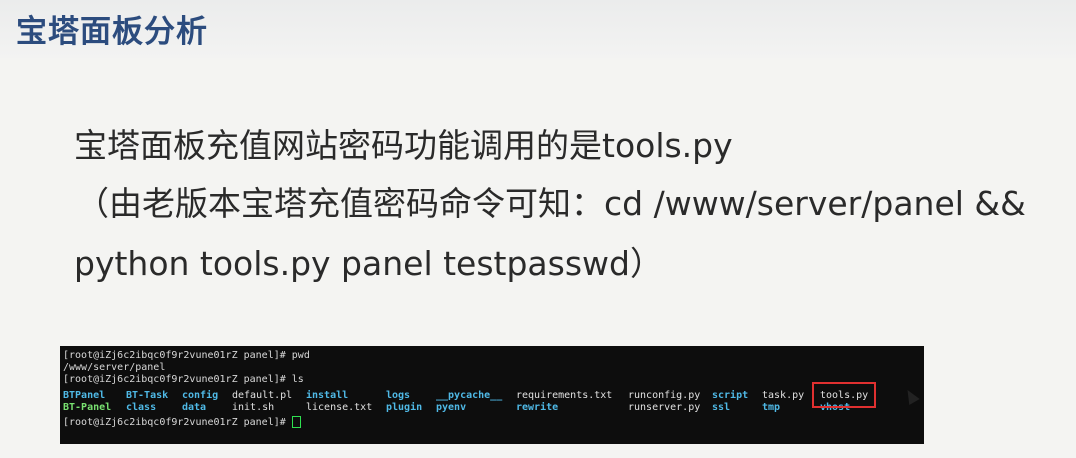  What do you see at coordinates (771, 407) in the screenshot?
I see `ls-item: tmp` at bounding box center [771, 407].